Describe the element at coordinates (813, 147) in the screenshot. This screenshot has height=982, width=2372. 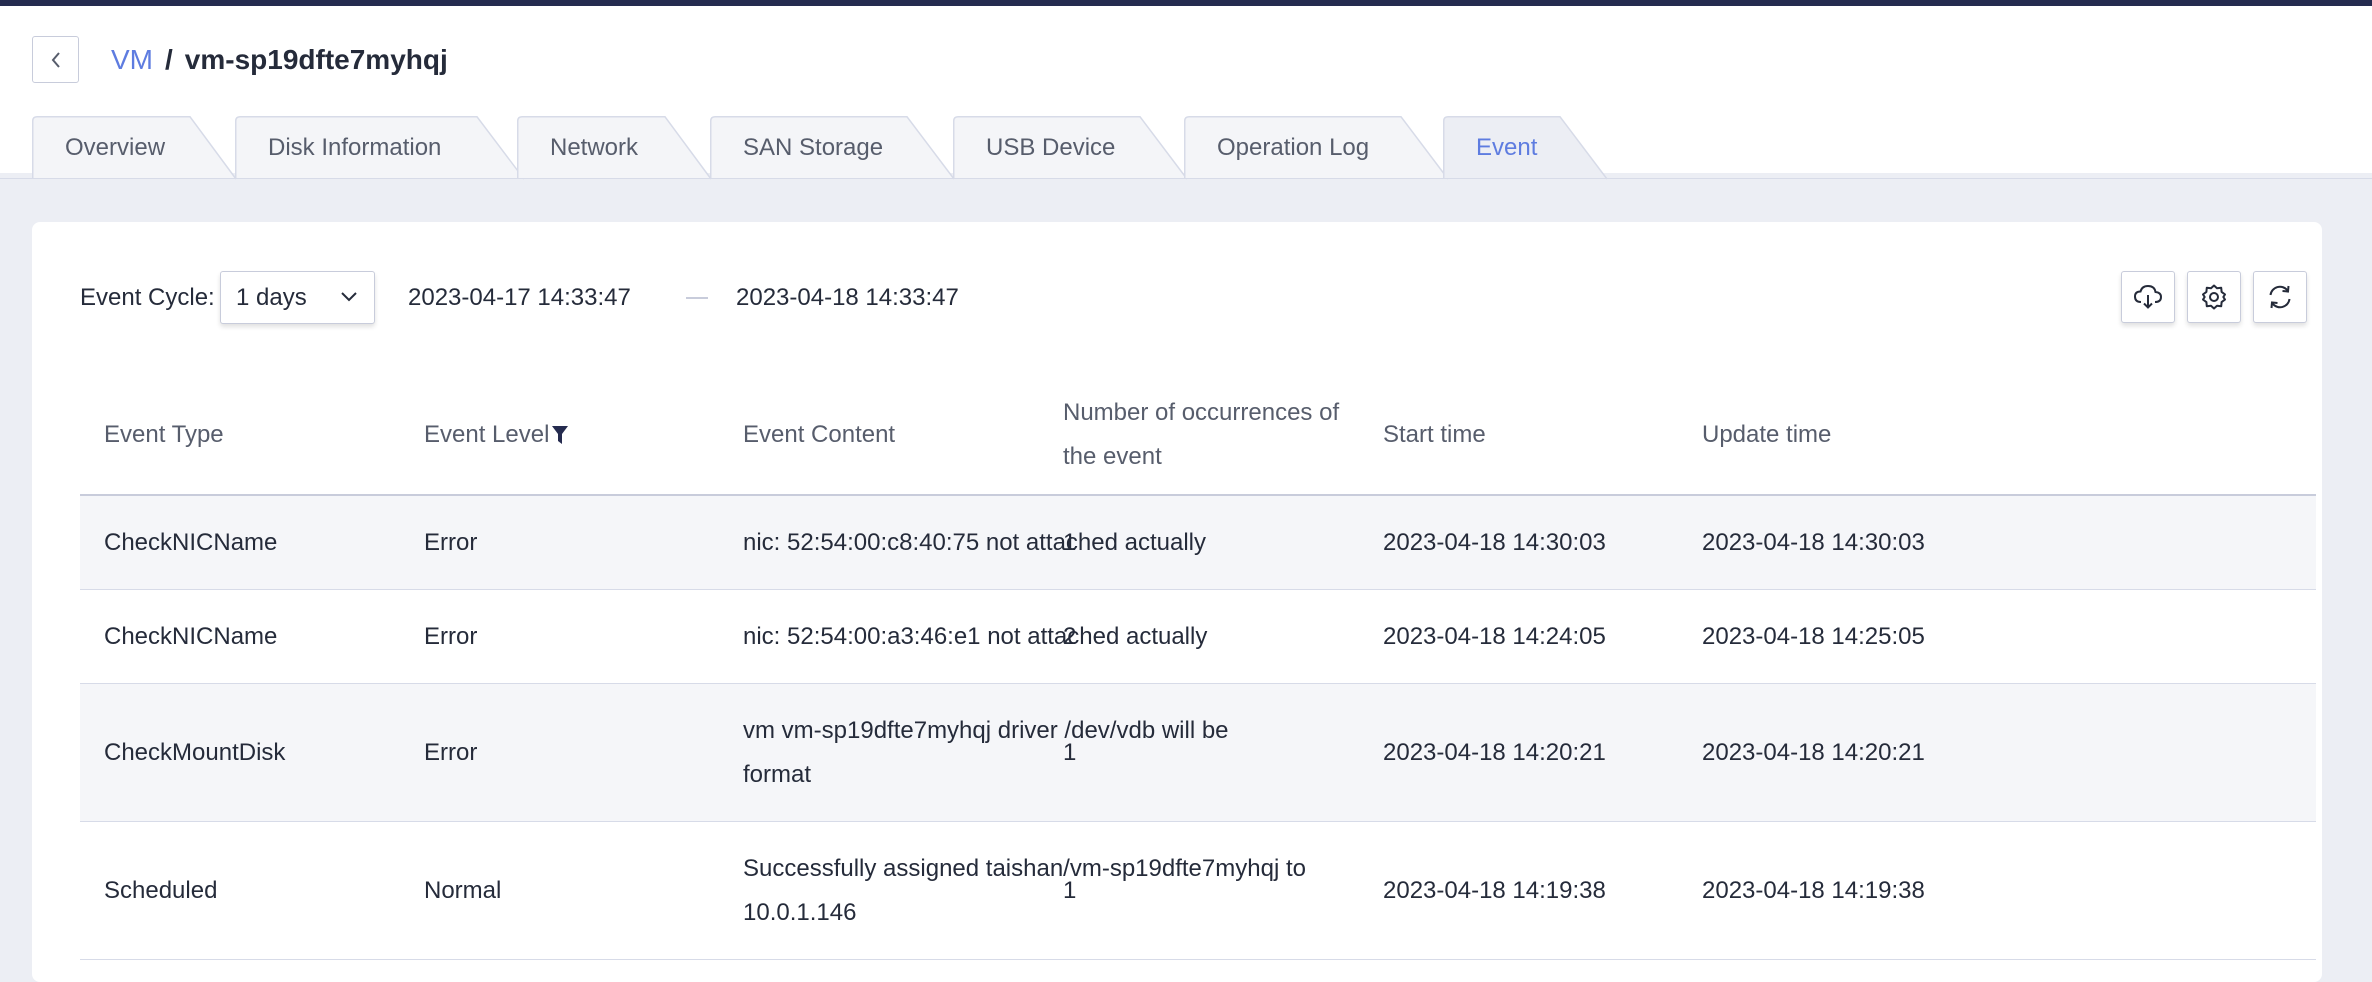
I see `tab-san-storage-label: SAN Storage` at that location.